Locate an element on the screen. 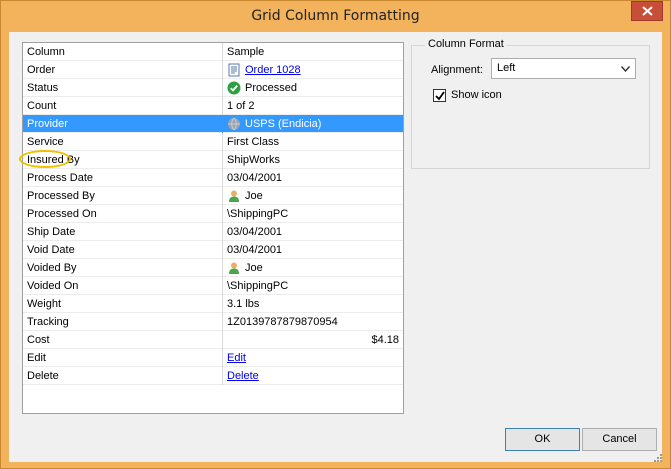  table-row: Voided By Joe is located at coordinates (213, 268).